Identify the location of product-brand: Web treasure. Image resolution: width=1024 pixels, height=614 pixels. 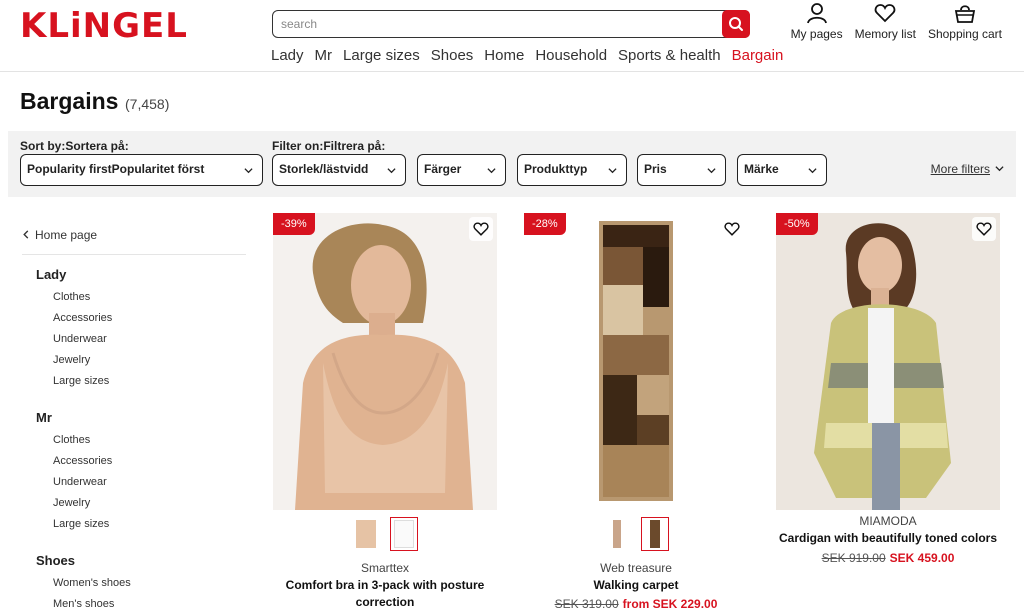
(636, 568).